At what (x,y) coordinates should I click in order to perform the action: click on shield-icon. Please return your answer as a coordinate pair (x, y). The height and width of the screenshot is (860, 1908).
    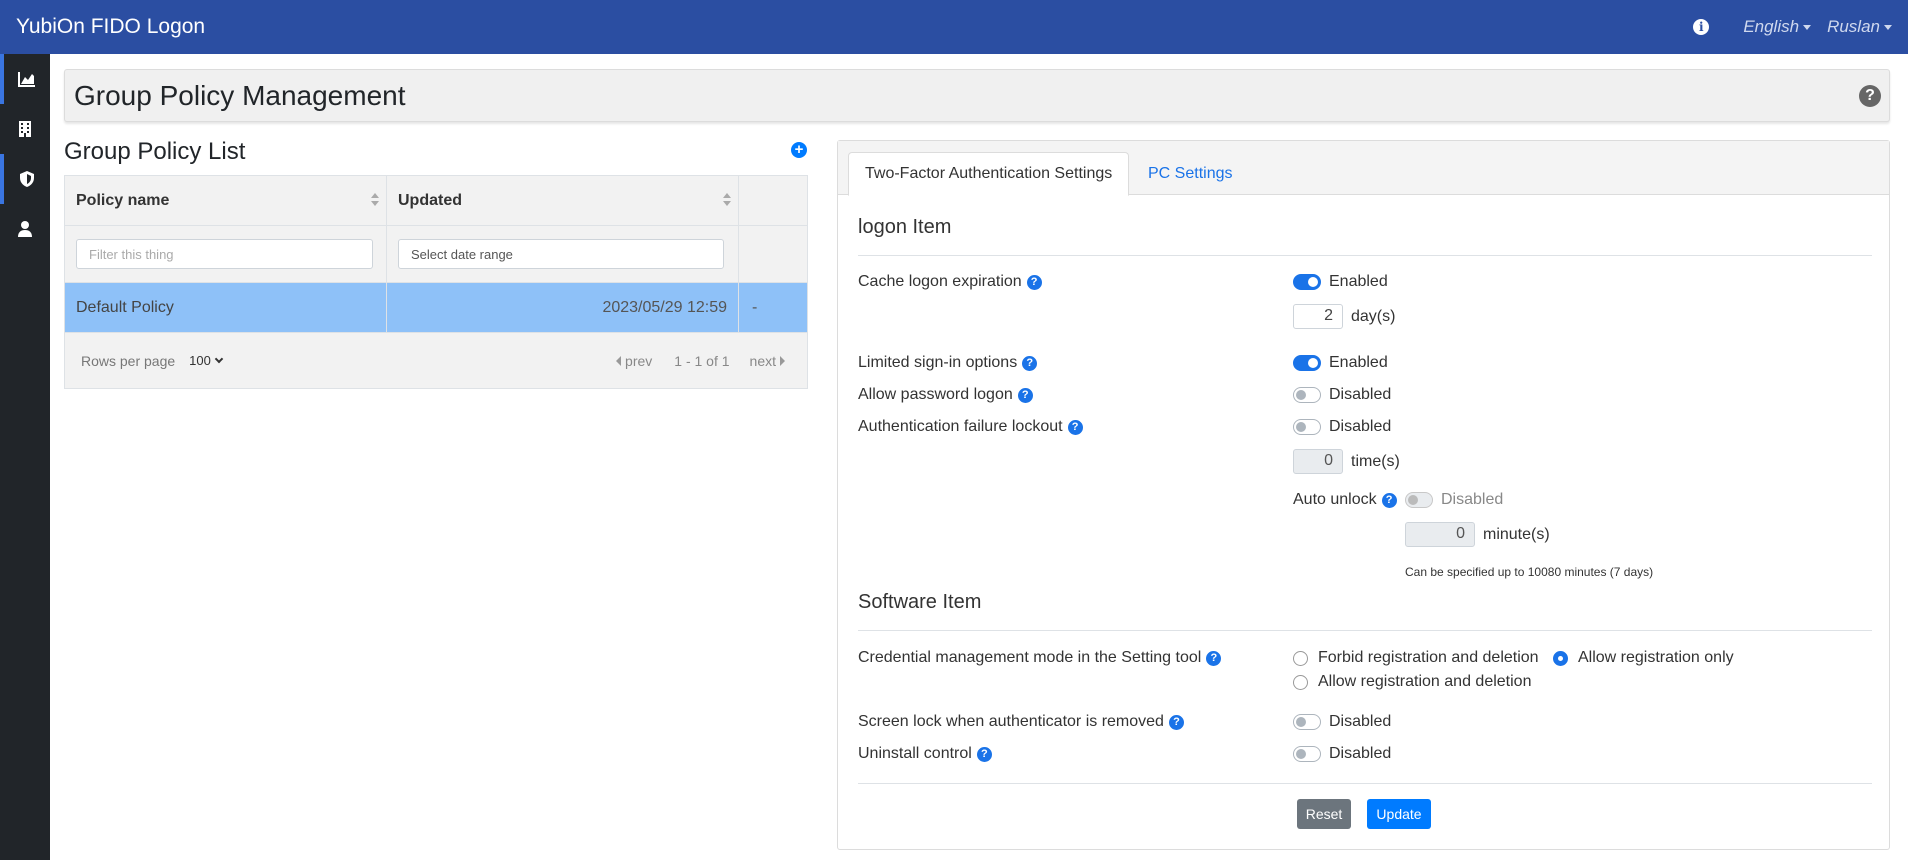
    Looking at the image, I should click on (27, 179).